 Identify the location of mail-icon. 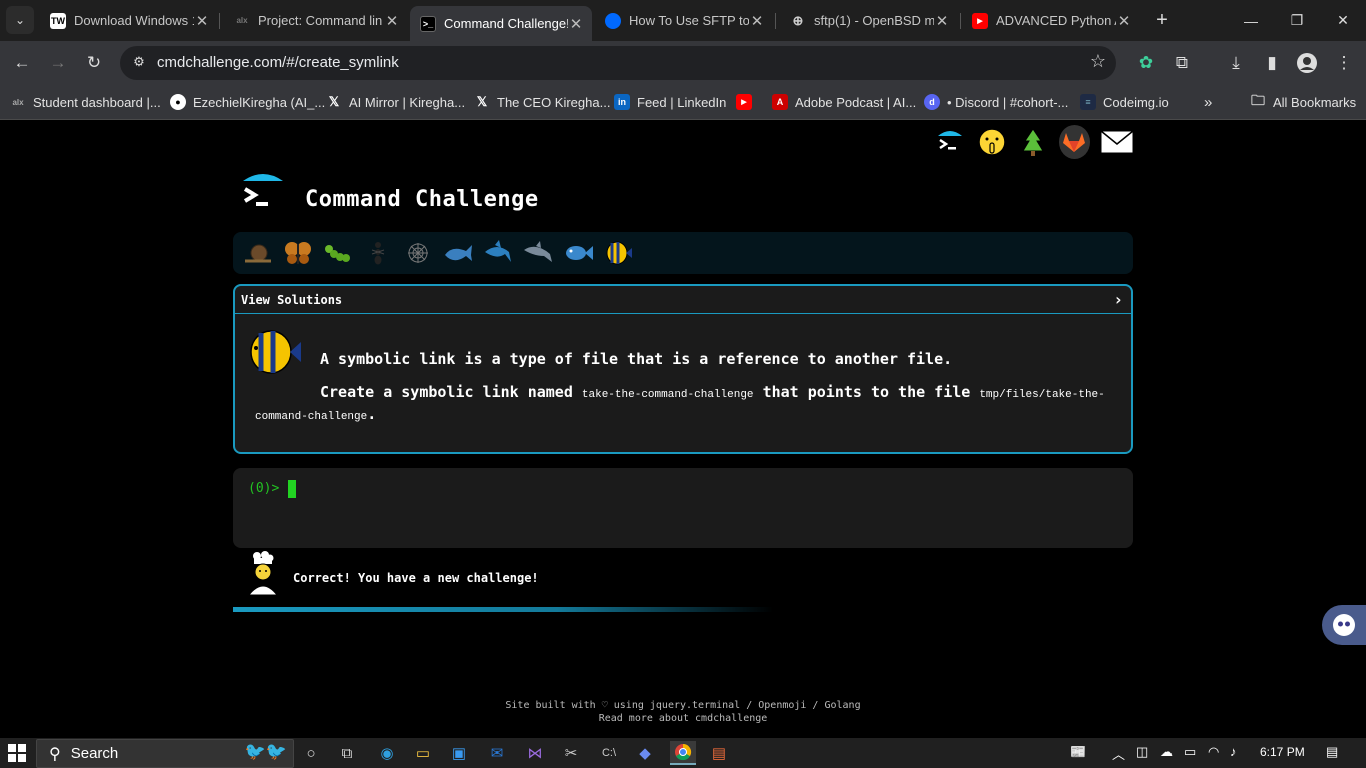
(1117, 142).